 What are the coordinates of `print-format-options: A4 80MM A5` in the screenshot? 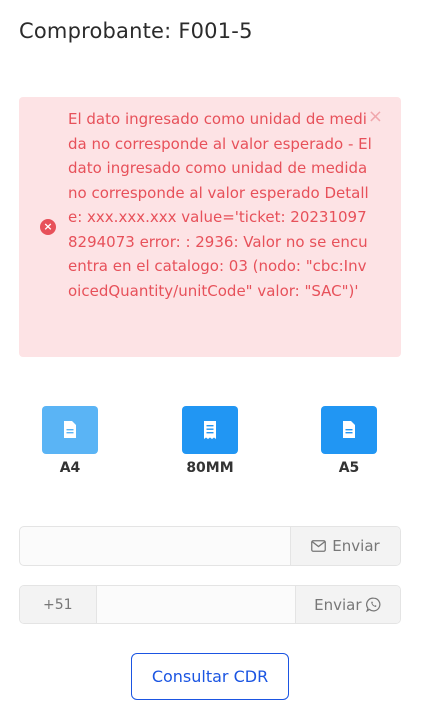 It's located at (210, 446).